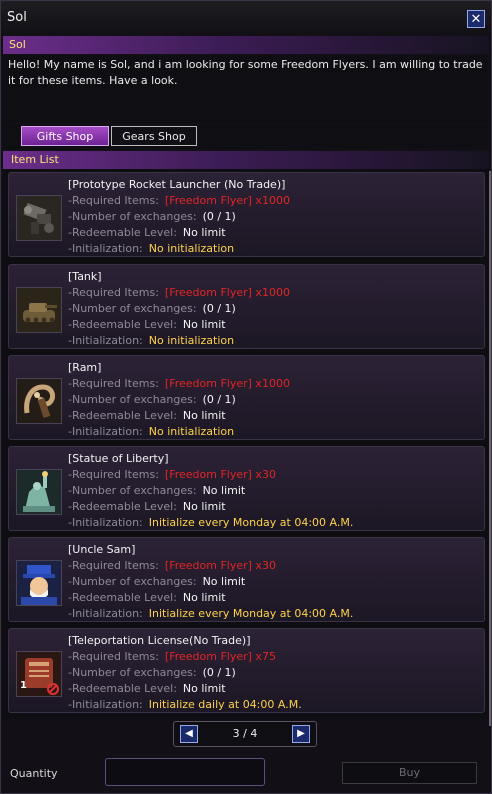 The width and height of the screenshot is (492, 794). What do you see at coordinates (409, 773) in the screenshot?
I see `buy-button: Buy` at bounding box center [409, 773].